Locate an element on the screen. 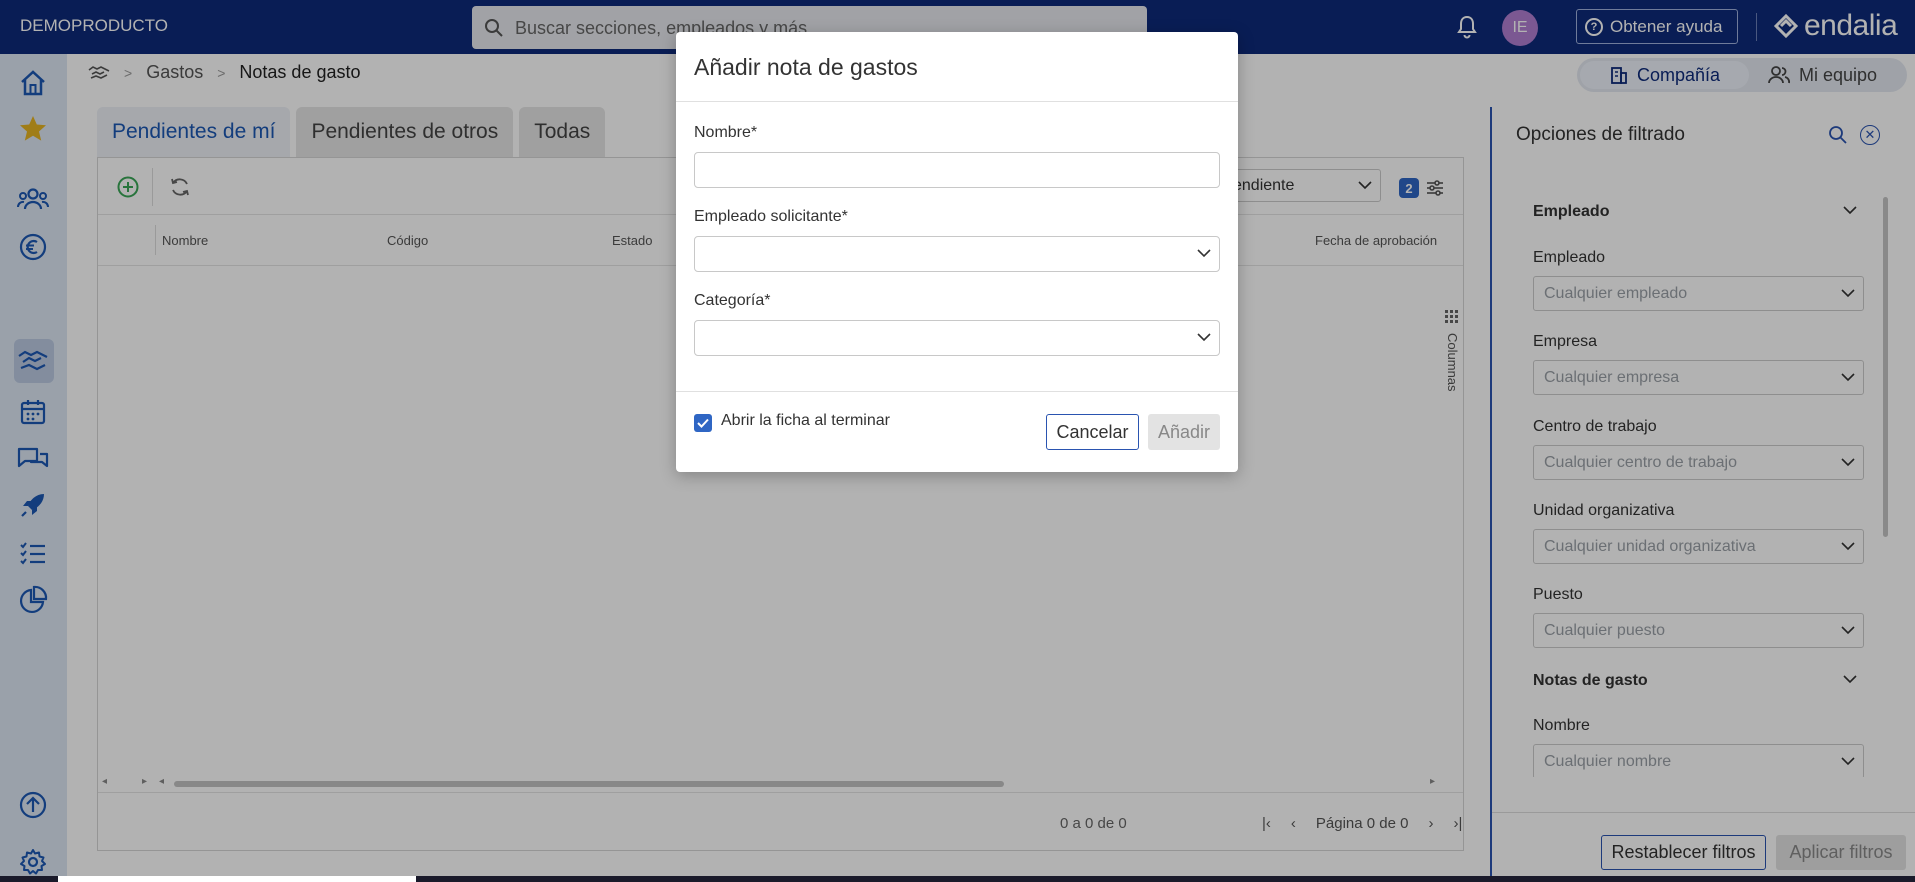 This screenshot has width=1915, height=882. name-input is located at coordinates (957, 170).